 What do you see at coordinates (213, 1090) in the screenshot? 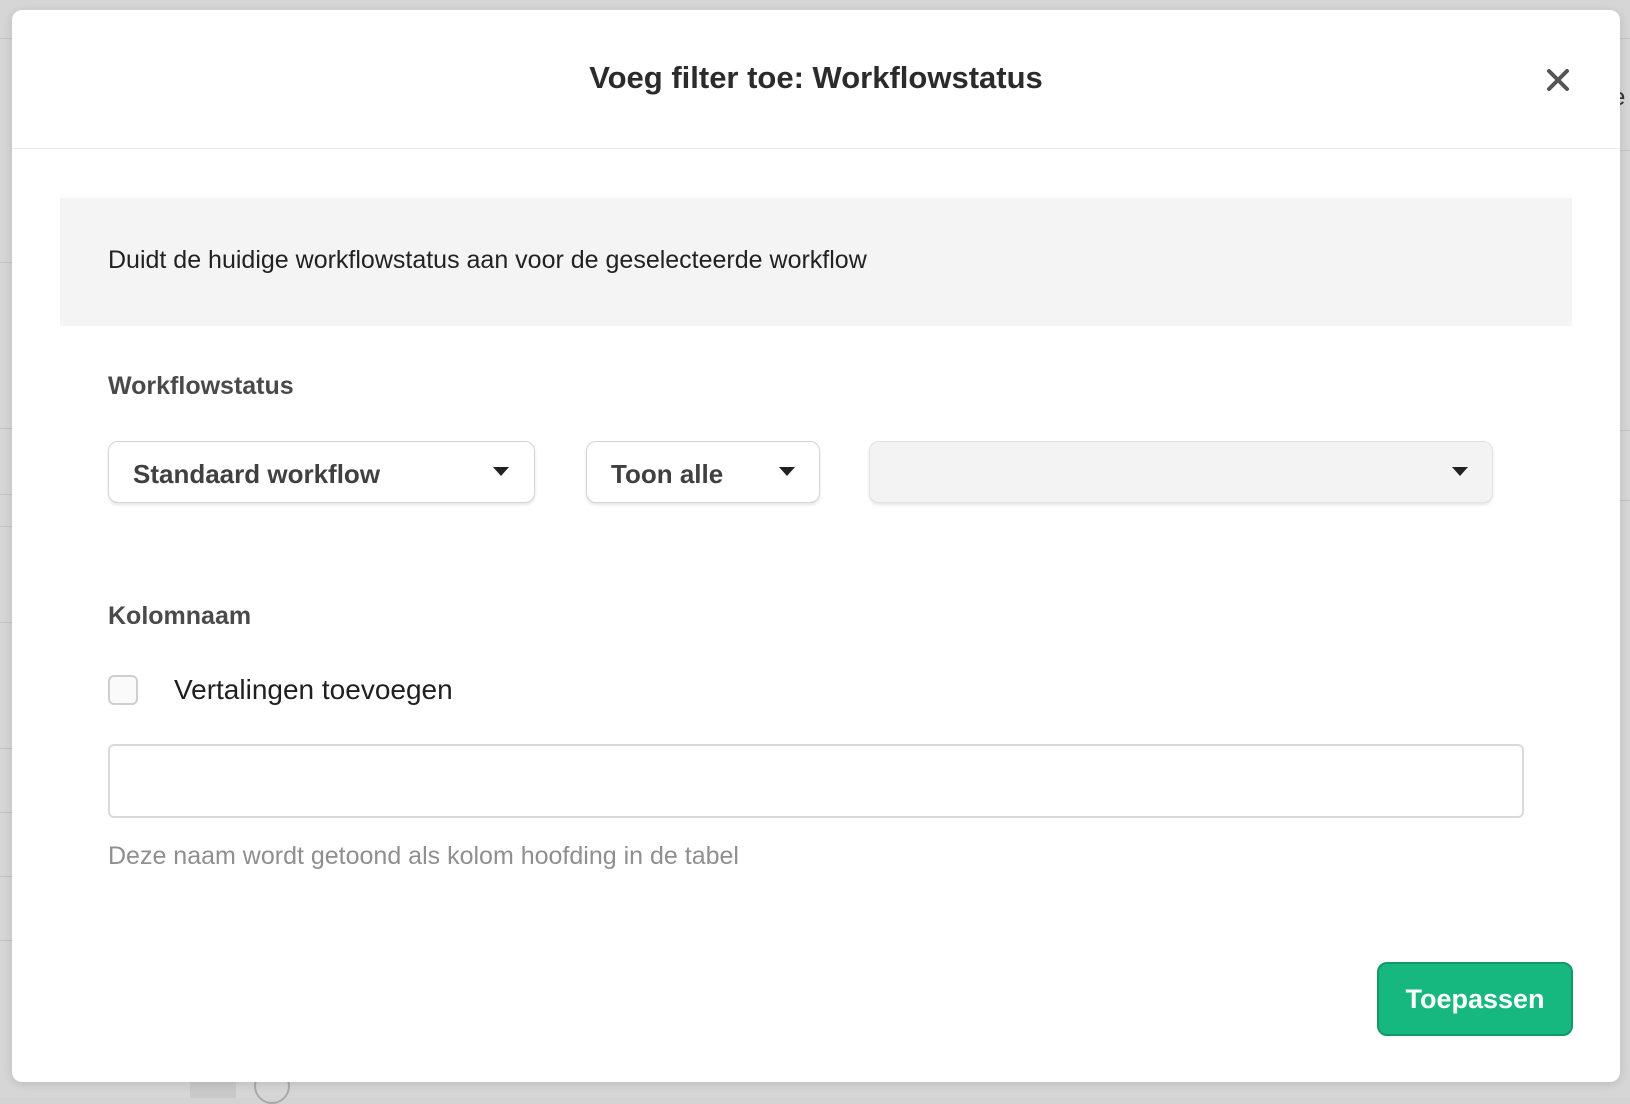
I see `background-column` at bounding box center [213, 1090].